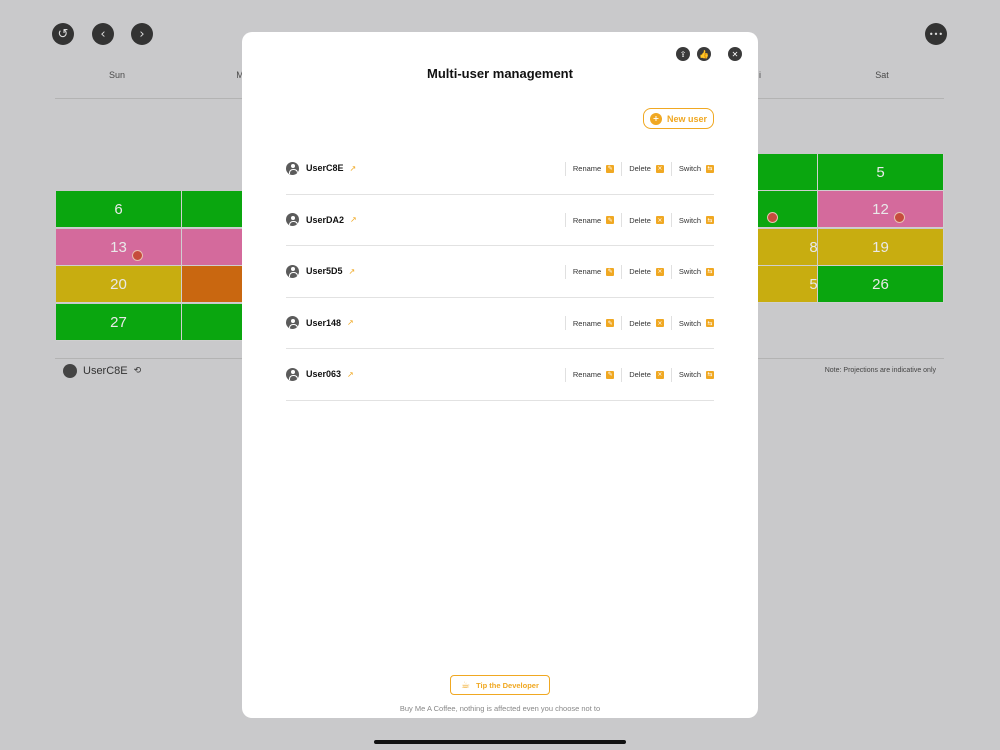  I want to click on tip-label: Tip the Developer, so click(507, 685).